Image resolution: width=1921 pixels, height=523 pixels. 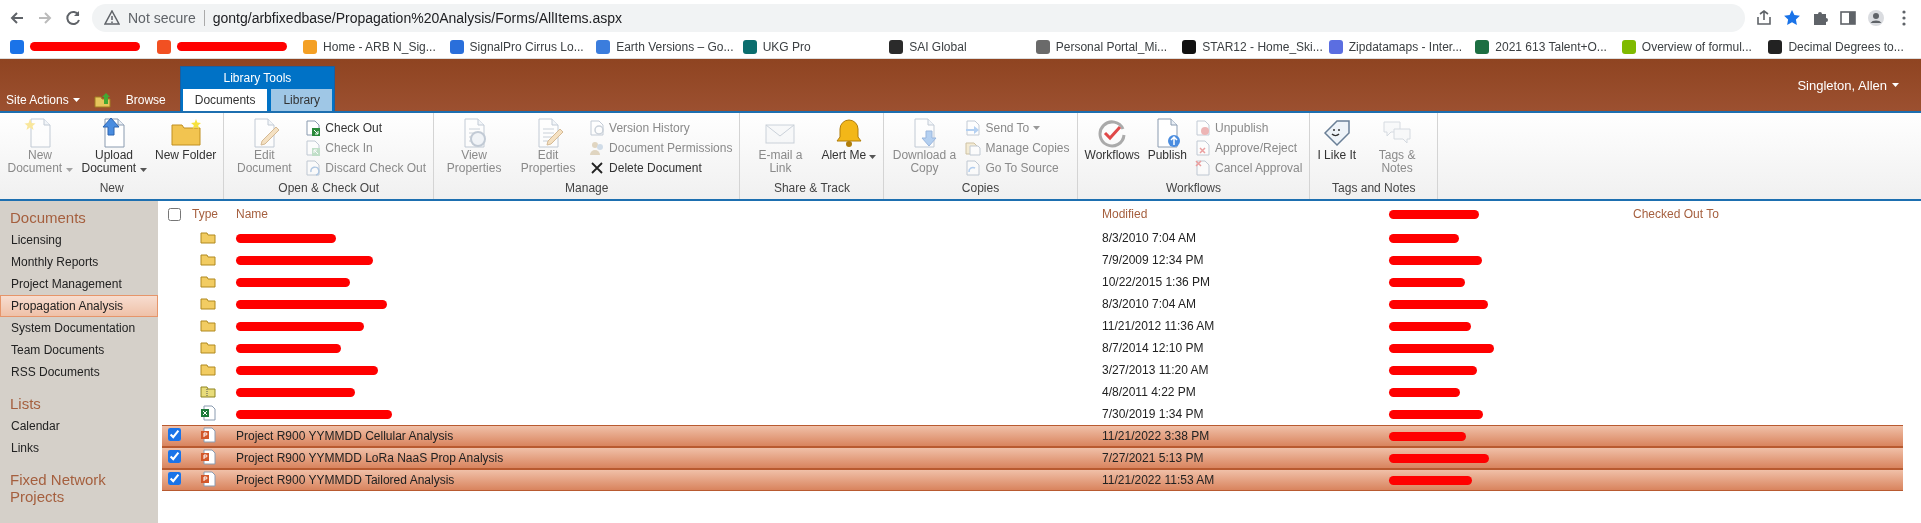 I want to click on tool-group-label: Library Tools, so click(x=257, y=78).